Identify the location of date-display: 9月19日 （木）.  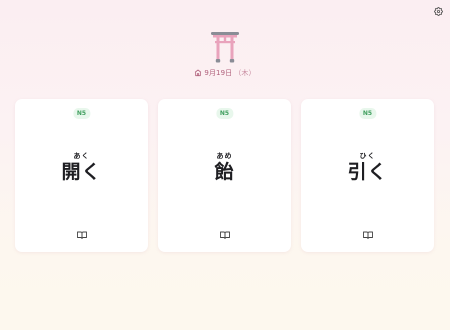
(224, 73).